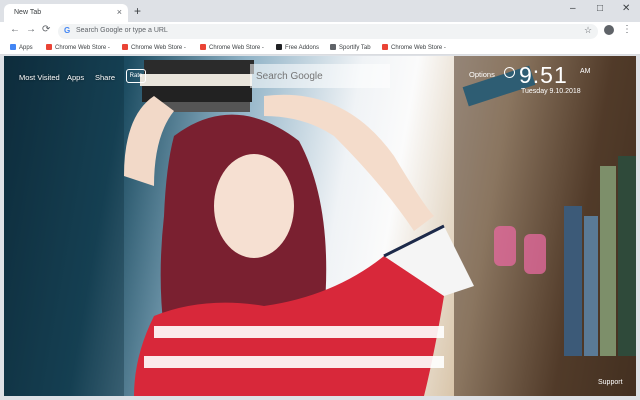 The height and width of the screenshot is (400, 640). What do you see at coordinates (585, 71) in the screenshot?
I see `clock-ampm: AM` at bounding box center [585, 71].